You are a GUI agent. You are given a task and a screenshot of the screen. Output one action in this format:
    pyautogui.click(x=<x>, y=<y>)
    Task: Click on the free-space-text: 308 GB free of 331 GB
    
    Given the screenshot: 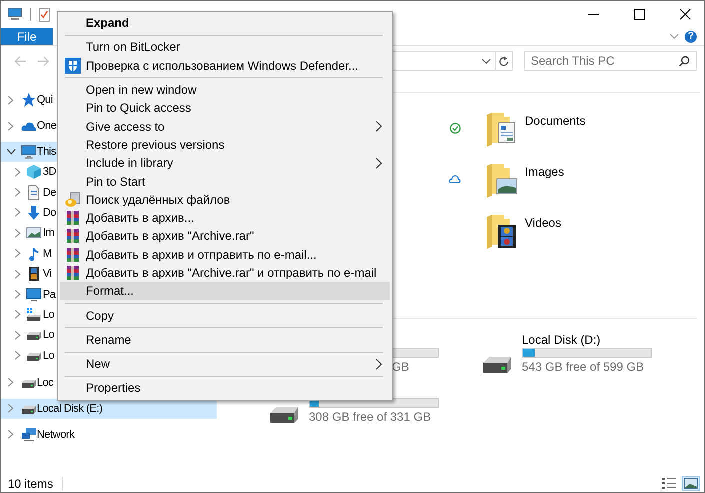 What is the action you would take?
    pyautogui.click(x=370, y=417)
    